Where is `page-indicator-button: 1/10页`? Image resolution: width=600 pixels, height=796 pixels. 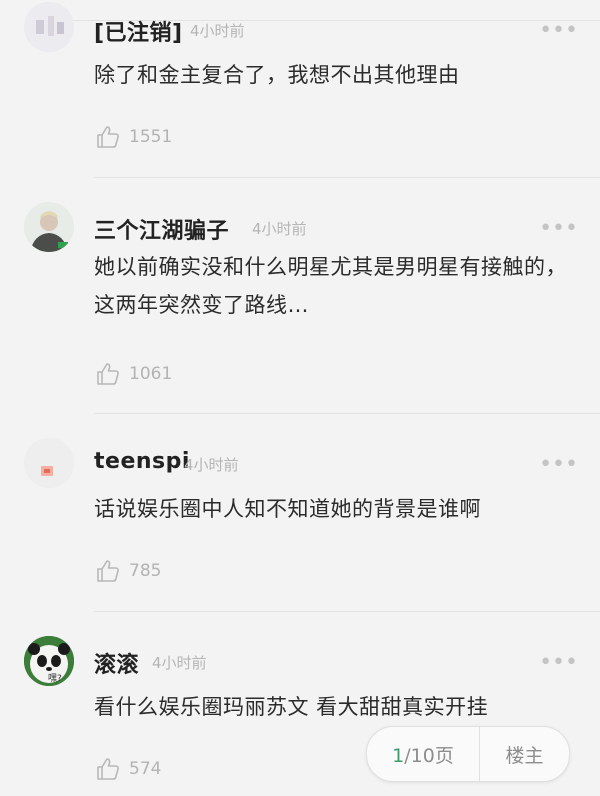 page-indicator-button: 1/10页 is located at coordinates (423, 754).